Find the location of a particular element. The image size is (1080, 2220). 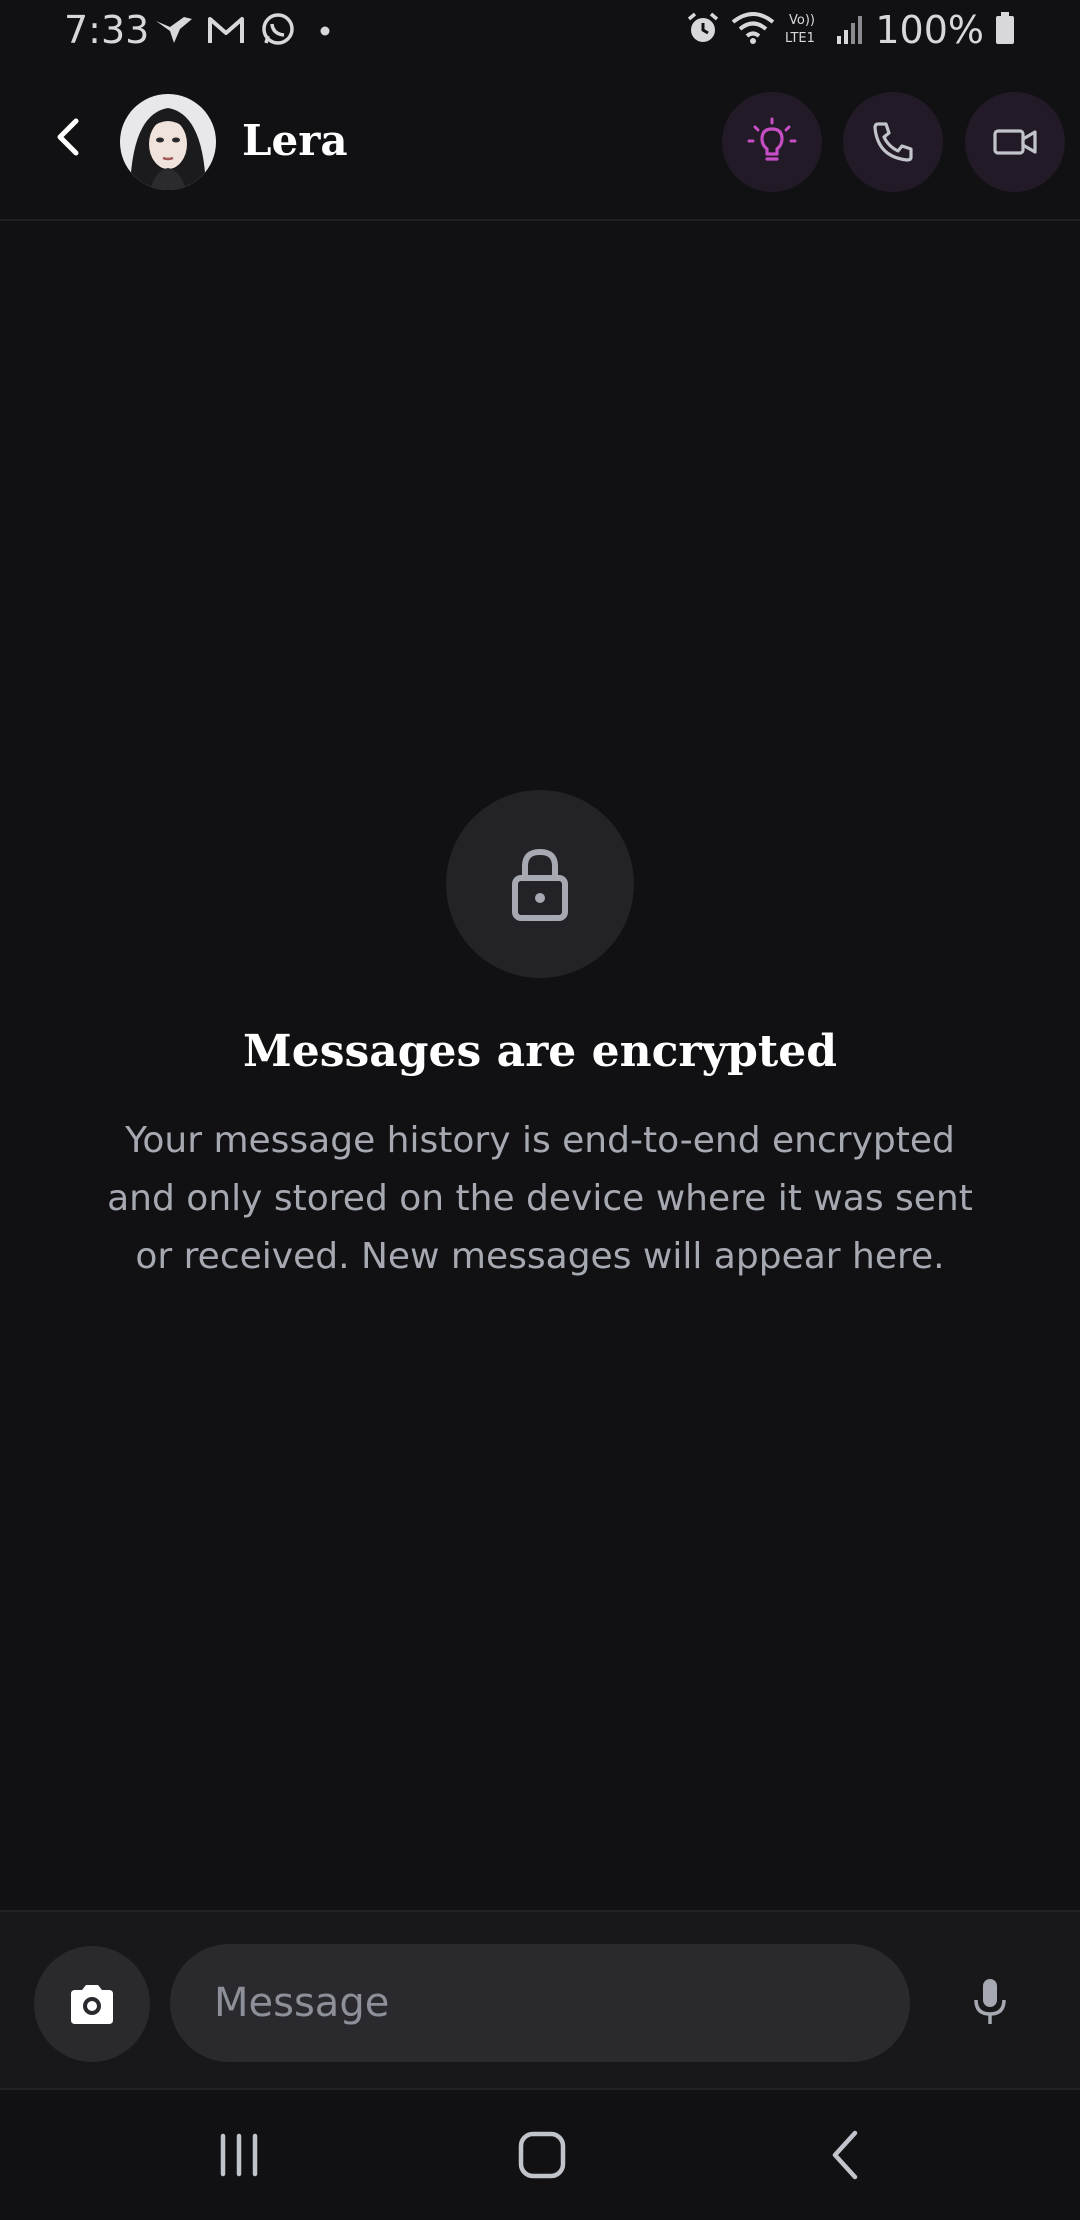

back-icon is located at coordinates (845, 2155).